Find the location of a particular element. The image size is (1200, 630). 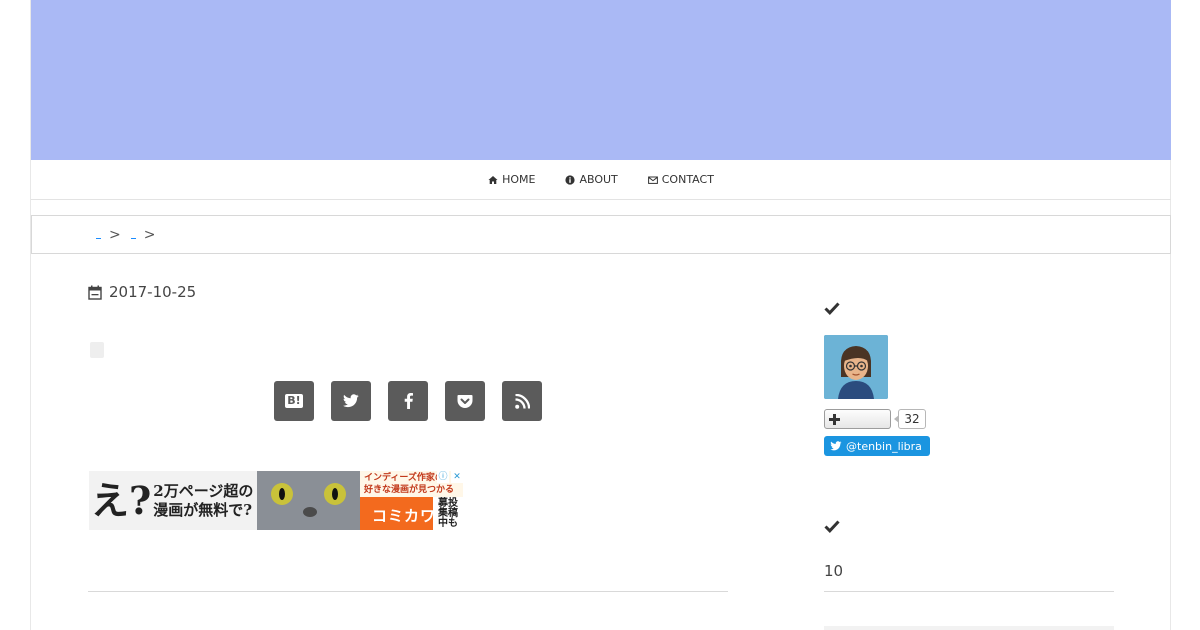

home-icon is located at coordinates (493, 179).